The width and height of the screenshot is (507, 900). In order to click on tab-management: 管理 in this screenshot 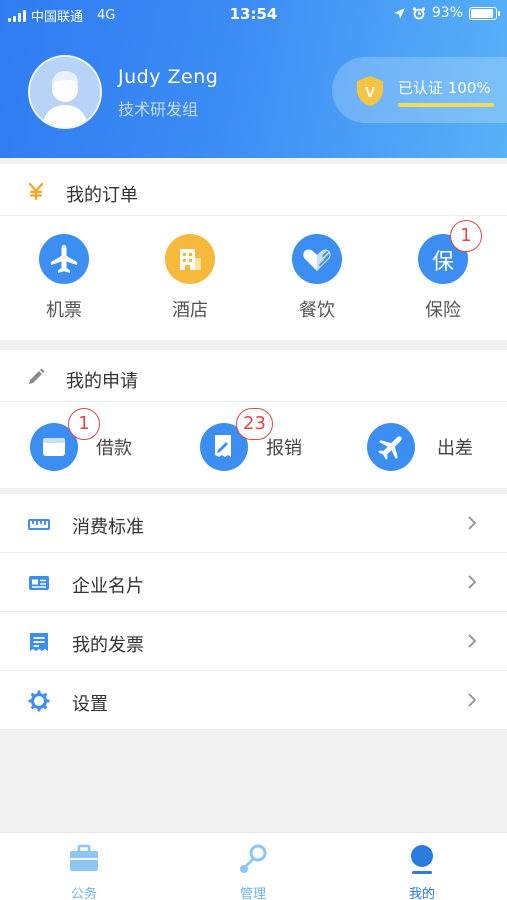, I will do `click(253, 866)`.